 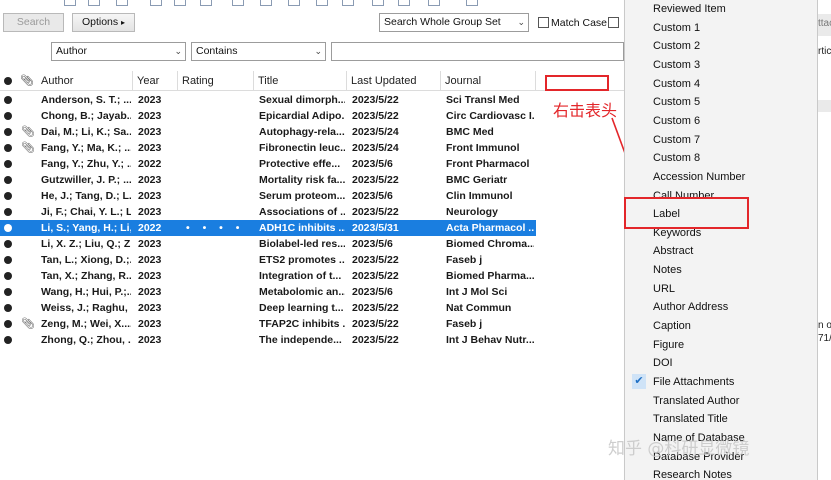 What do you see at coordinates (669, 344) in the screenshot?
I see `menu-item-label: Figure` at bounding box center [669, 344].